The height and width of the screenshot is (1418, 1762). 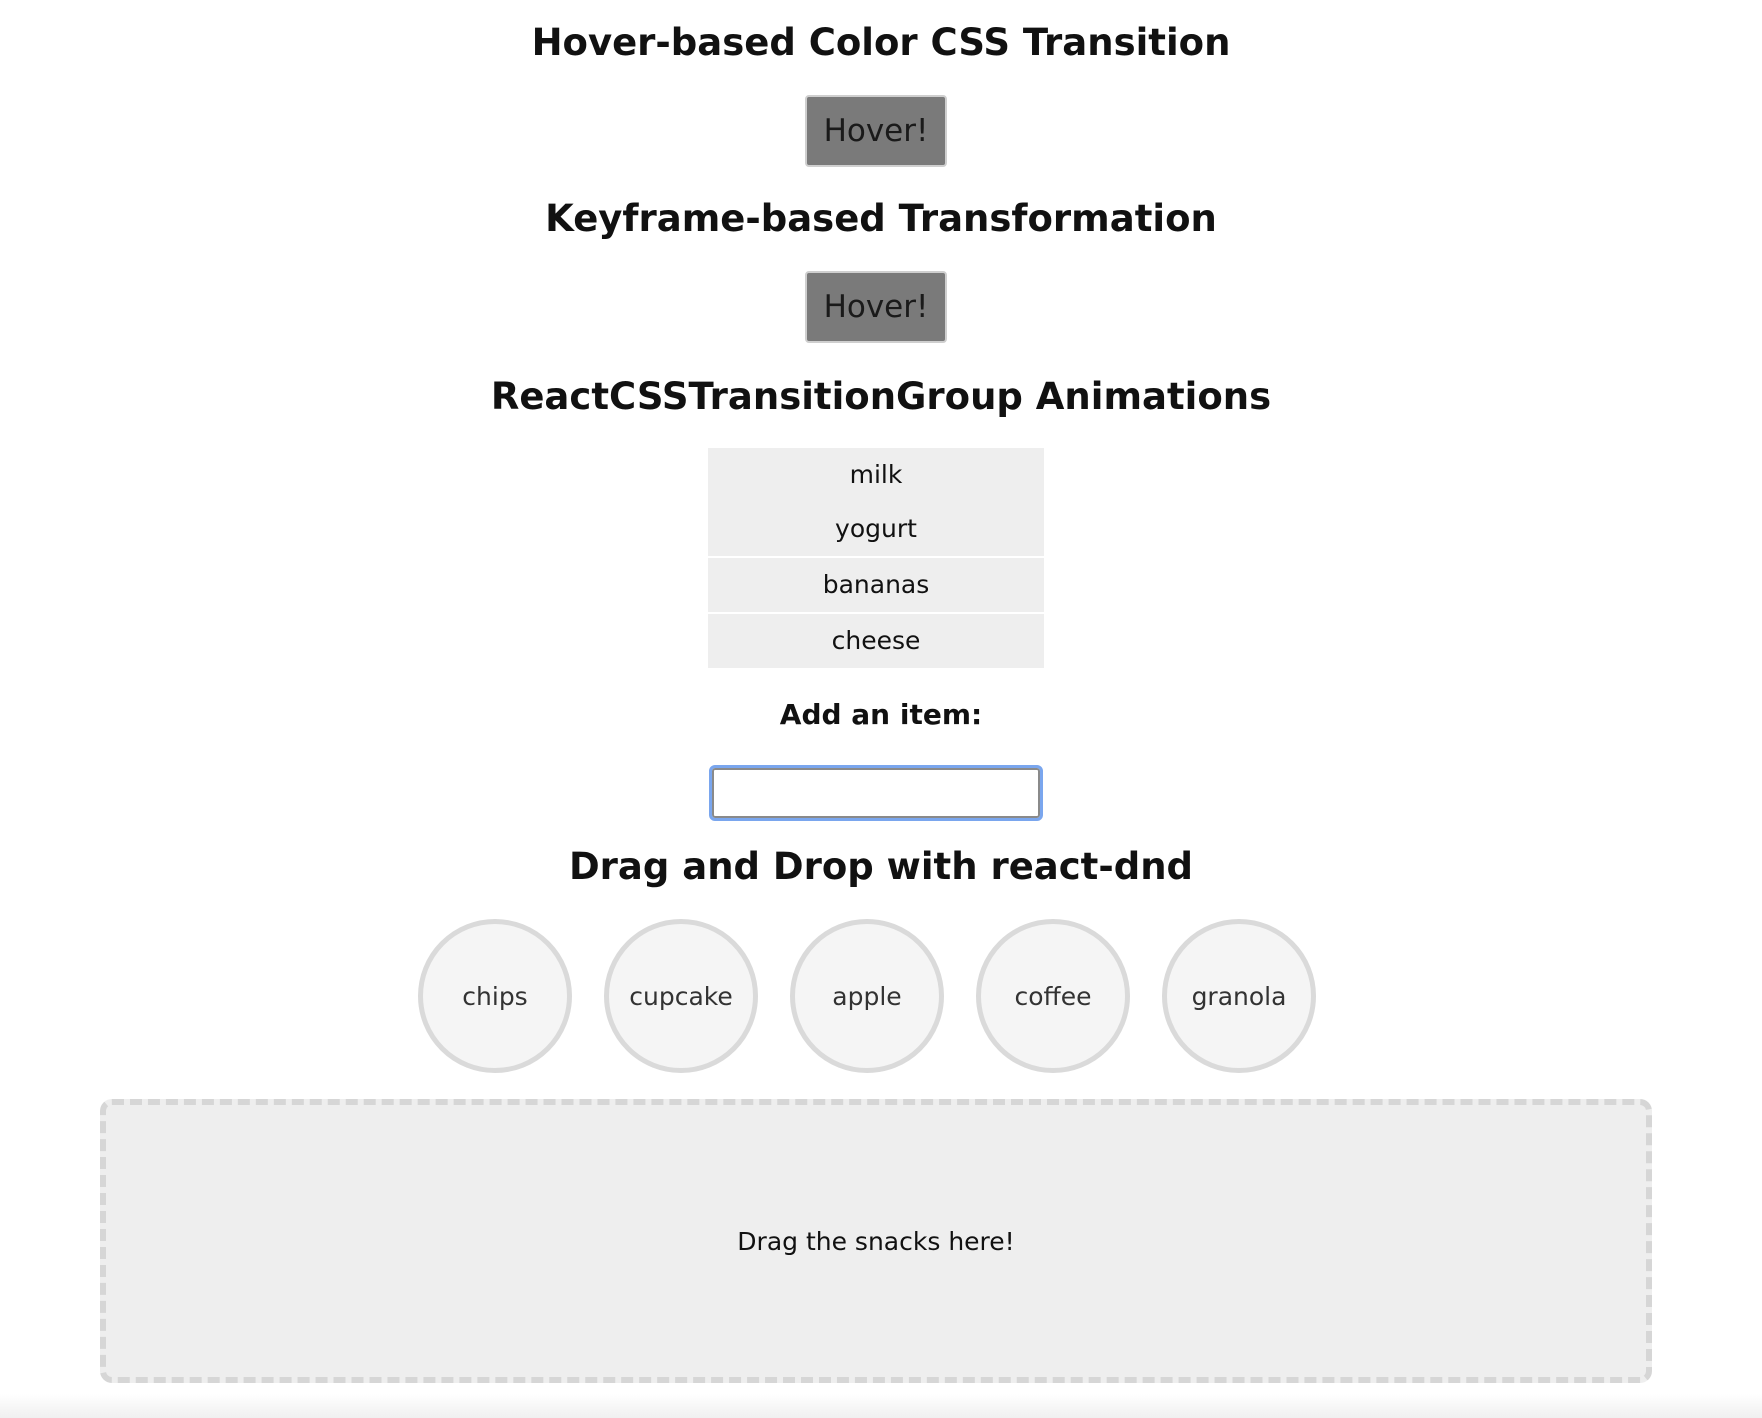 I want to click on hover-transition-title: Hover-based Color CSS Transition, so click(x=881, y=42).